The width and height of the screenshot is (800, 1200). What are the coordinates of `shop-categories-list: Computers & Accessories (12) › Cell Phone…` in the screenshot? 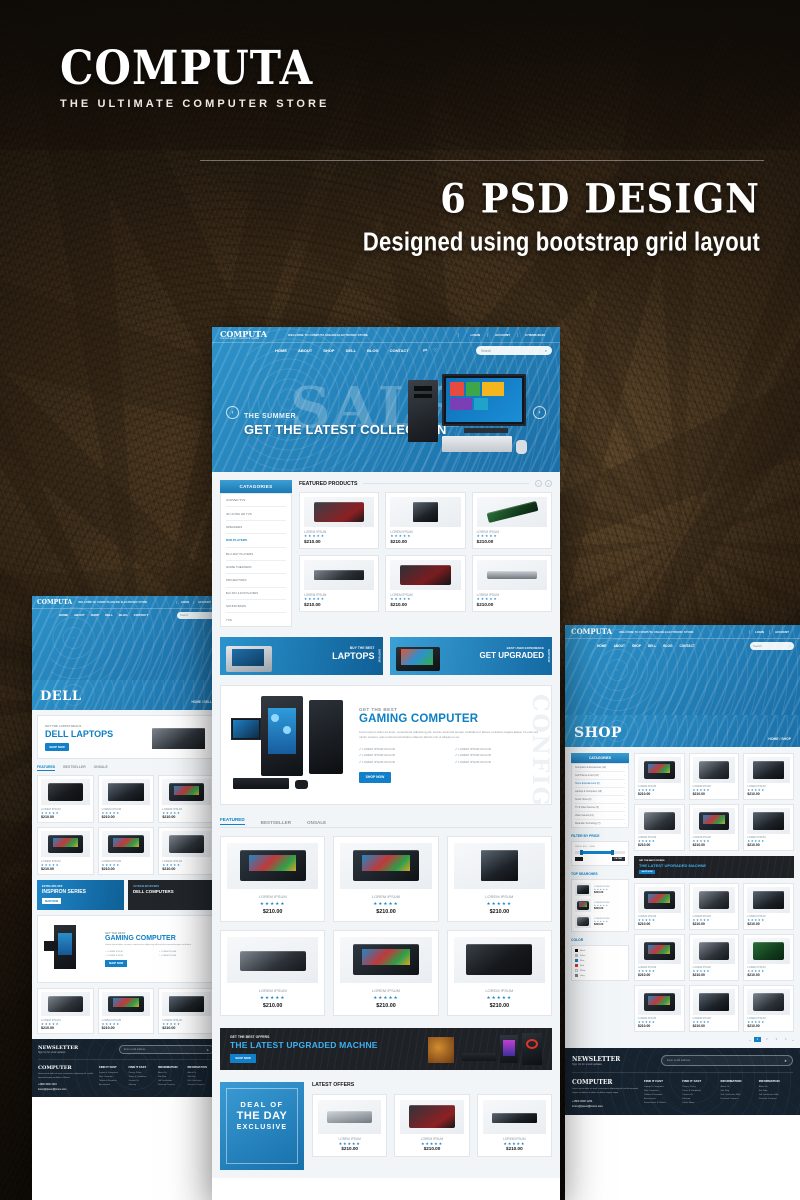 It's located at (600, 795).